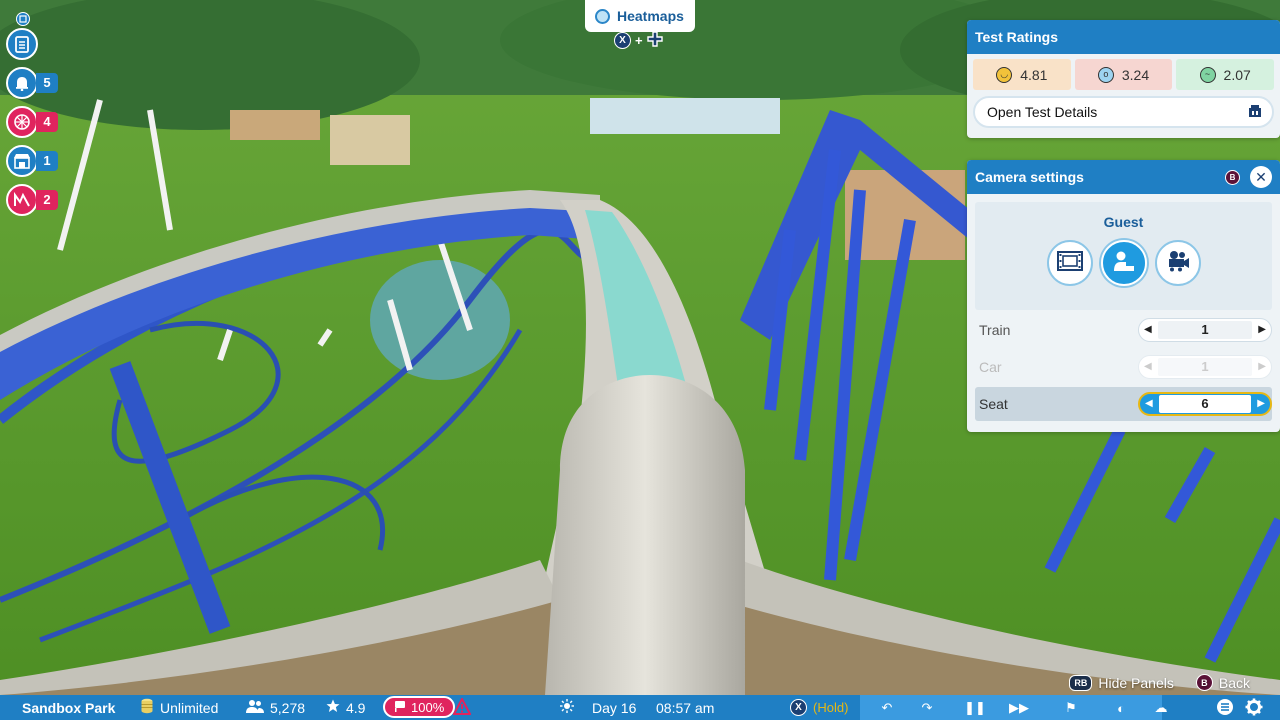 The image size is (1280, 720). I want to click on open-test-details-button: Open Test Details, so click(1123, 112).